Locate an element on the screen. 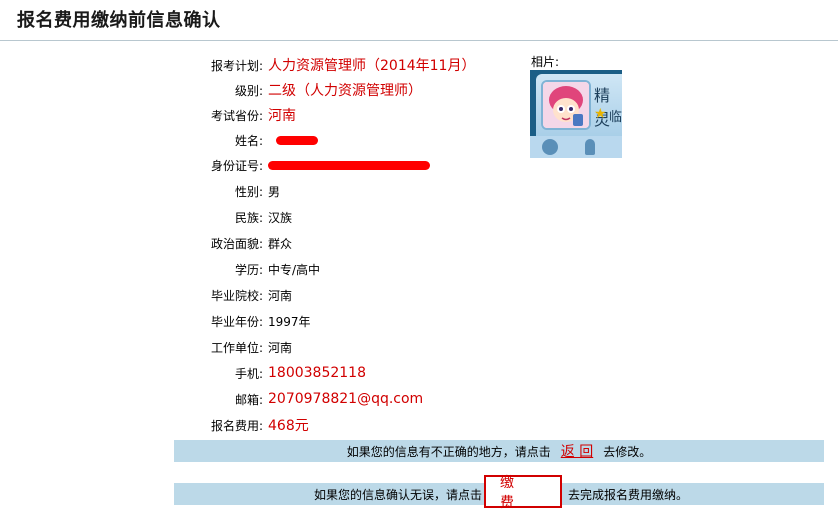  info-row-level: 级别: 二级（人力资源管理师） is located at coordinates (286, 90).